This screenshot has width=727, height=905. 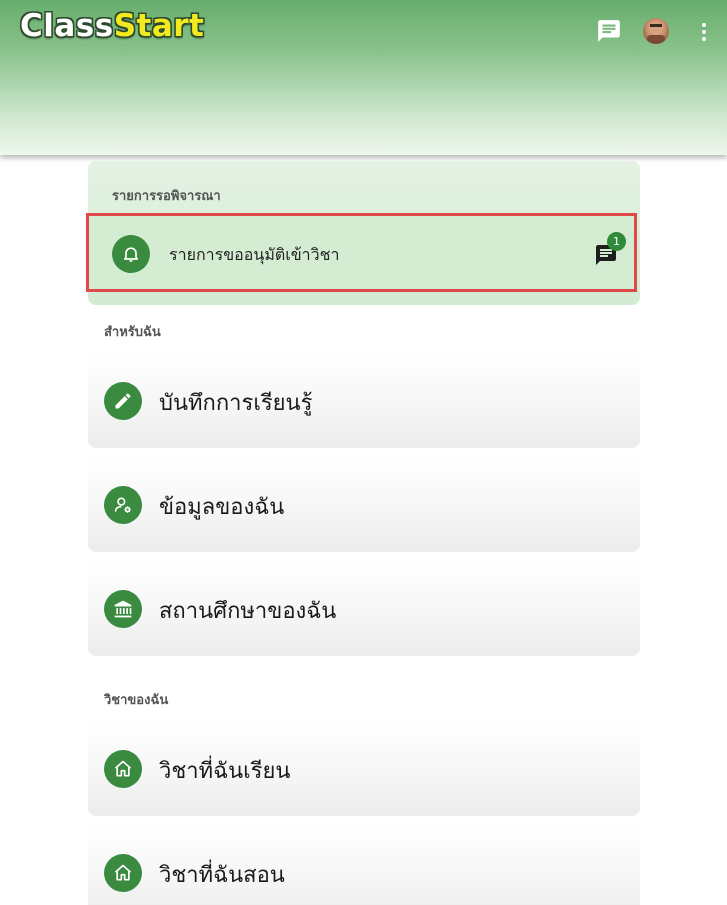 I want to click on logo-text-start: Start, so click(x=159, y=26).